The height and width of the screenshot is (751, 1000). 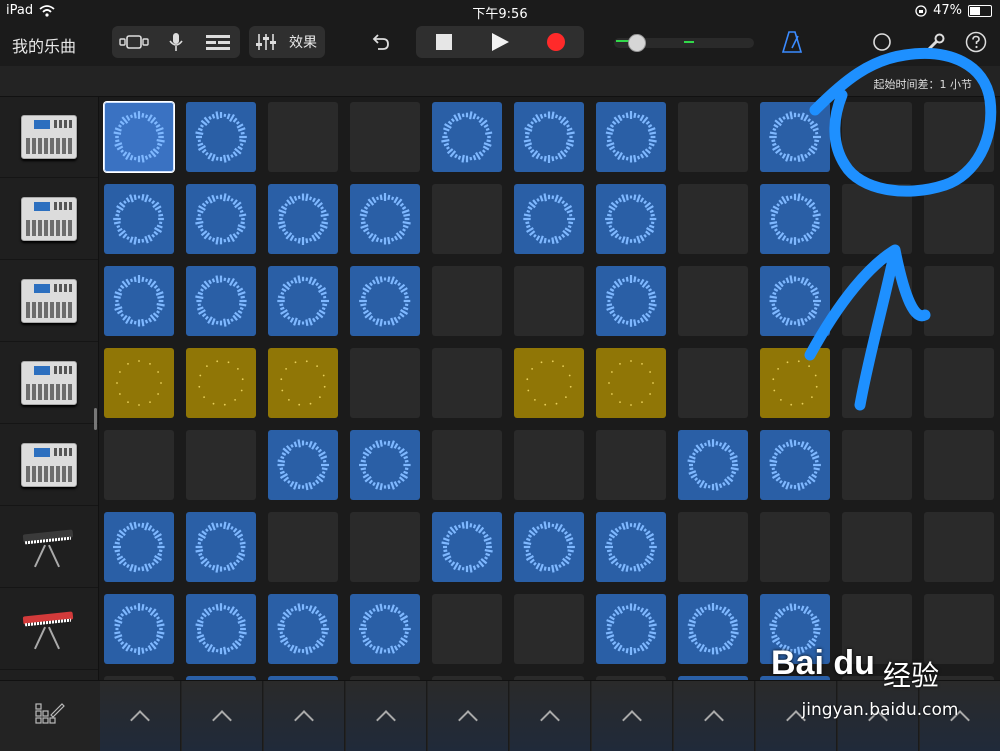 What do you see at coordinates (637, 43) in the screenshot?
I see `volume-knob` at bounding box center [637, 43].